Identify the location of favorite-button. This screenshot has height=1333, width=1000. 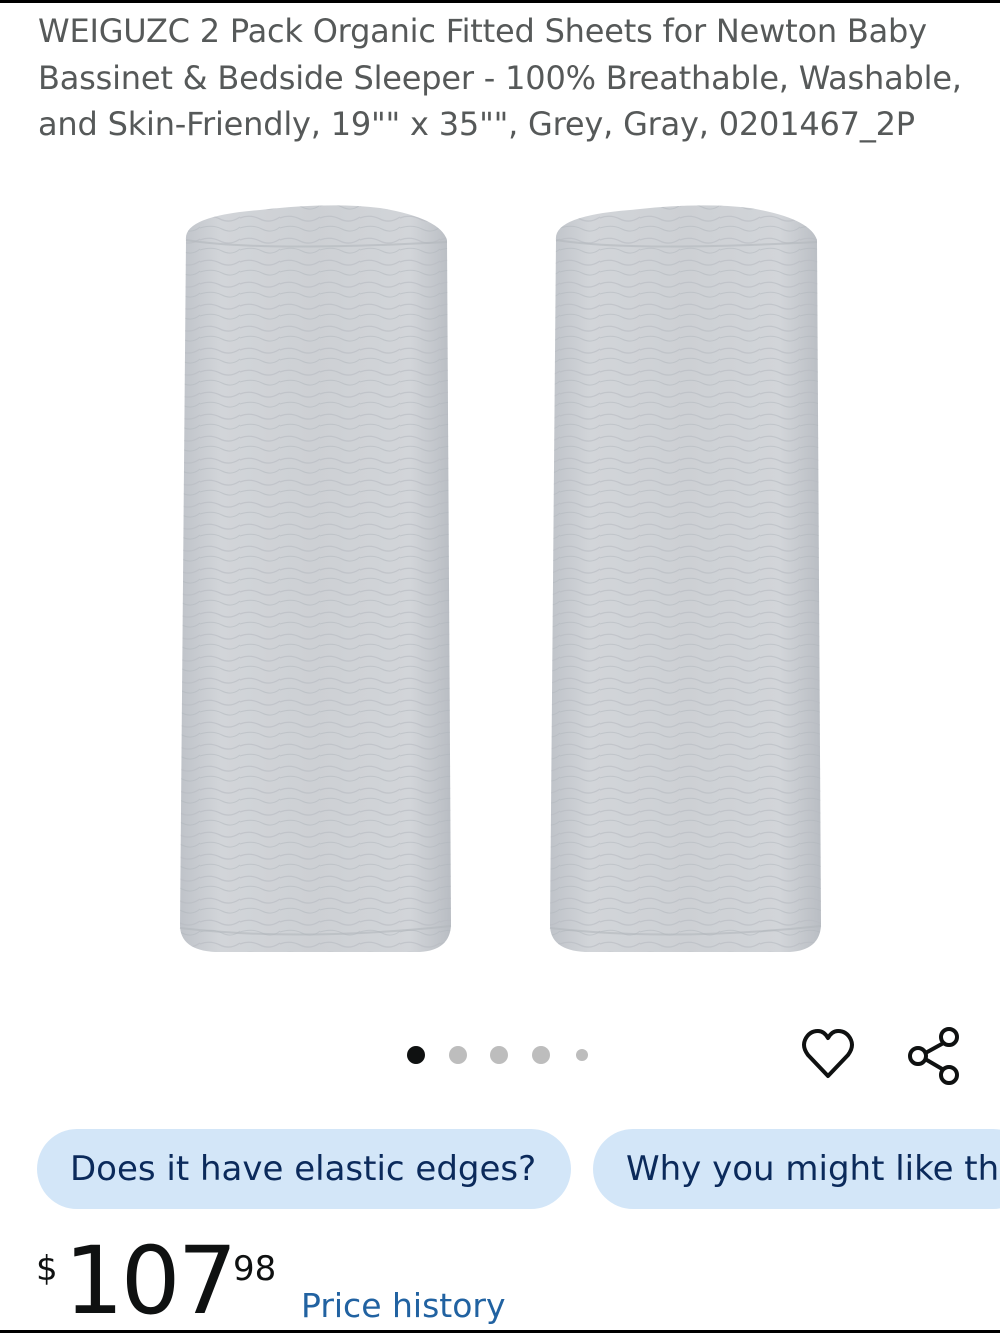
(828, 1054).